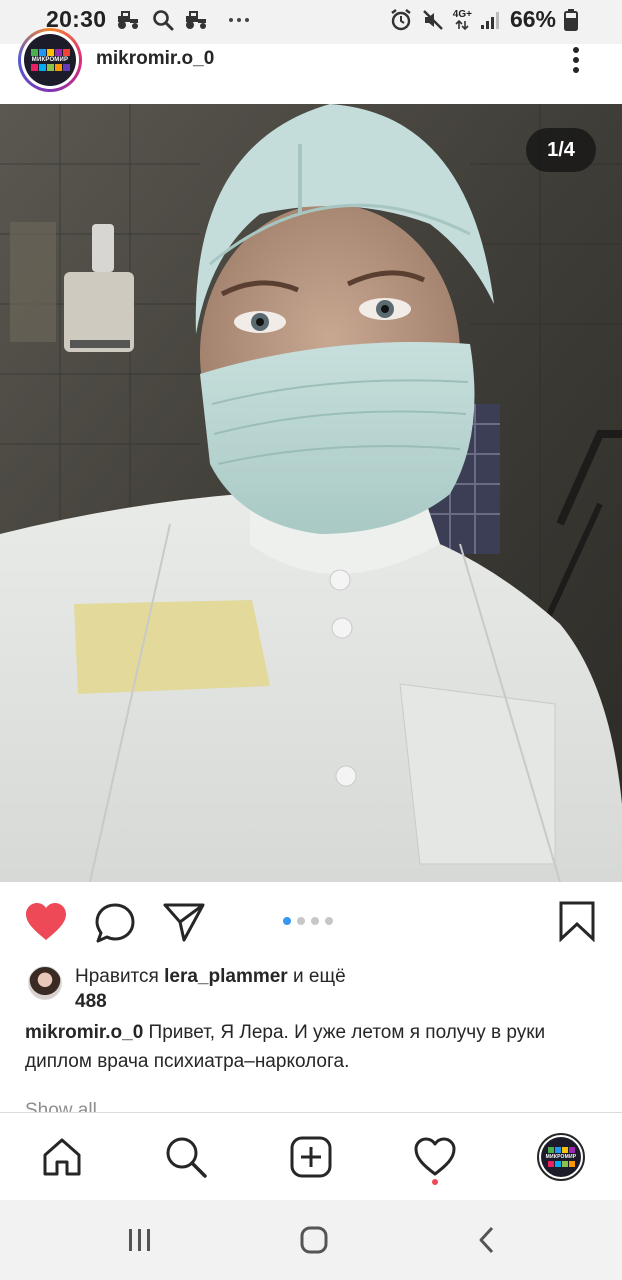 The image size is (622, 1280). What do you see at coordinates (532, 19) in the screenshot?
I see `battery-percent: 66%` at bounding box center [532, 19].